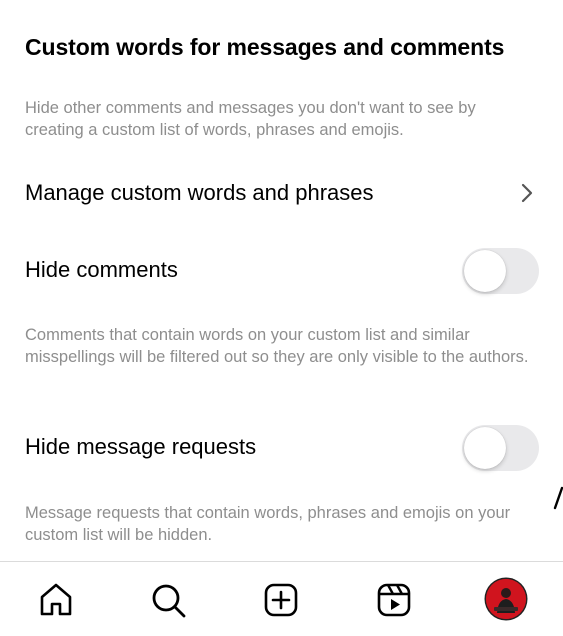 This screenshot has height=636, width=563. Describe the element at coordinates (558, 498) in the screenshot. I see `partial-caret-icon` at that location.